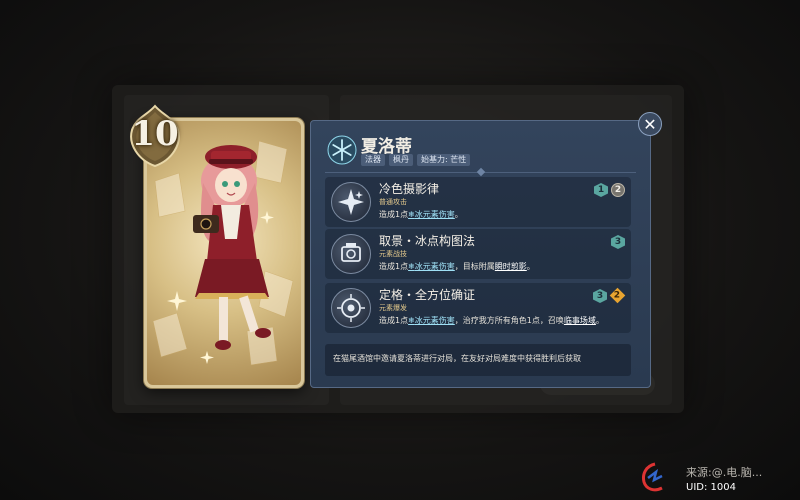 Image resolution: width=800 pixels, height=500 pixels. I want to click on skill-costs: 3, so click(618, 242).